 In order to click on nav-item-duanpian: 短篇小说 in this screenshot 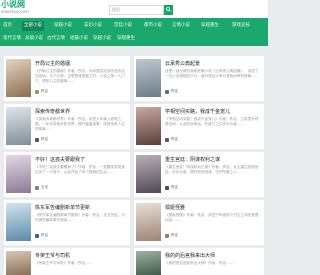, I will do `click(79, 39)`.